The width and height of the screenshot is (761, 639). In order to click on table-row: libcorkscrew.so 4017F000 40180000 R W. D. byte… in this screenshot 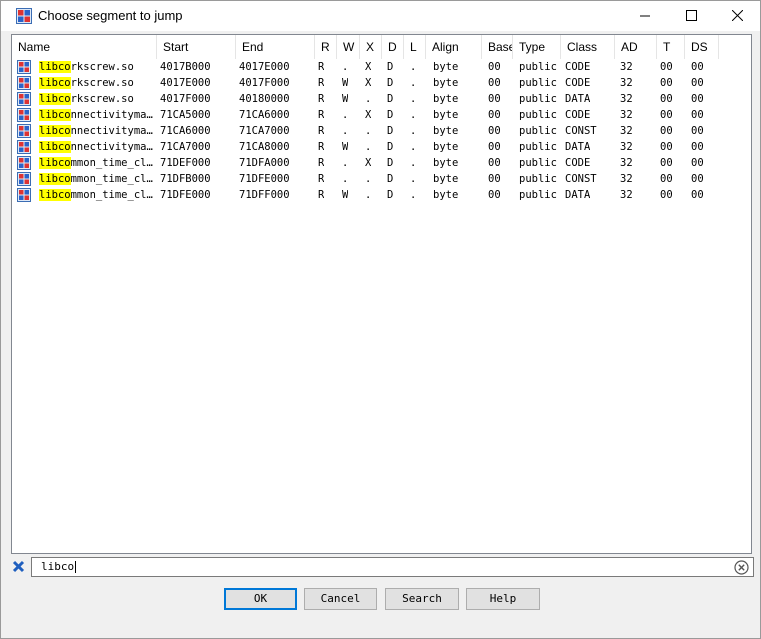, I will do `click(381, 99)`.